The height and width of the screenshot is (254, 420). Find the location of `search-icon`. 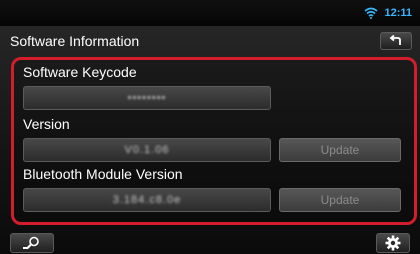

search-icon is located at coordinates (31, 243).